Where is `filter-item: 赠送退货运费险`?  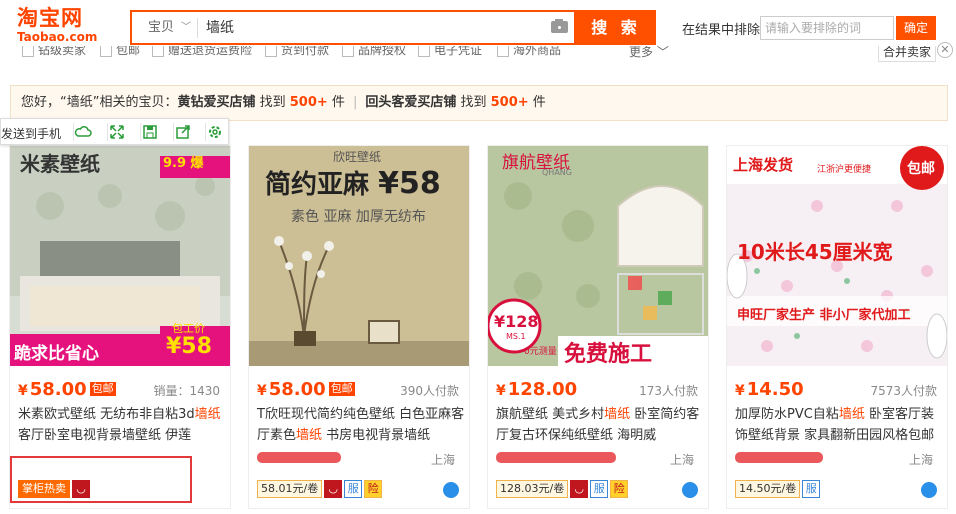 filter-item: 赠送退货运费险 is located at coordinates (202, 52).